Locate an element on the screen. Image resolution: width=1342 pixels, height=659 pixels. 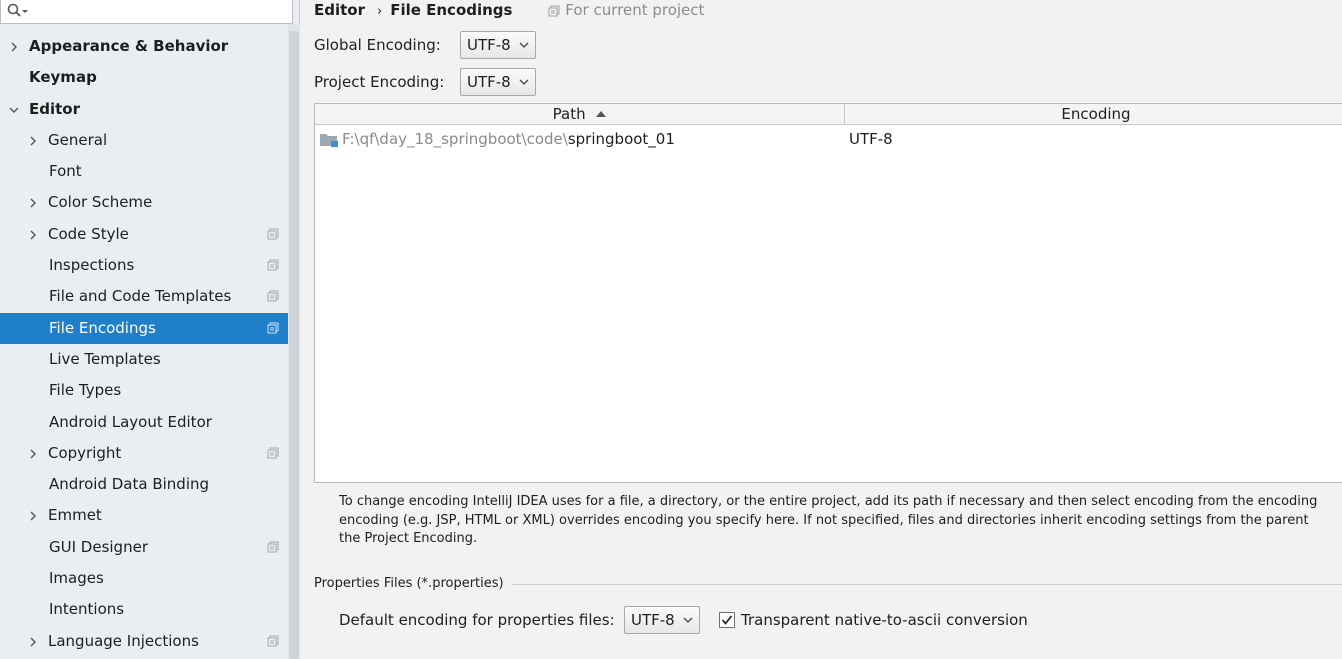
native-to-ascii-label: Transparent native-to-ascii conversion is located at coordinates (884, 620).